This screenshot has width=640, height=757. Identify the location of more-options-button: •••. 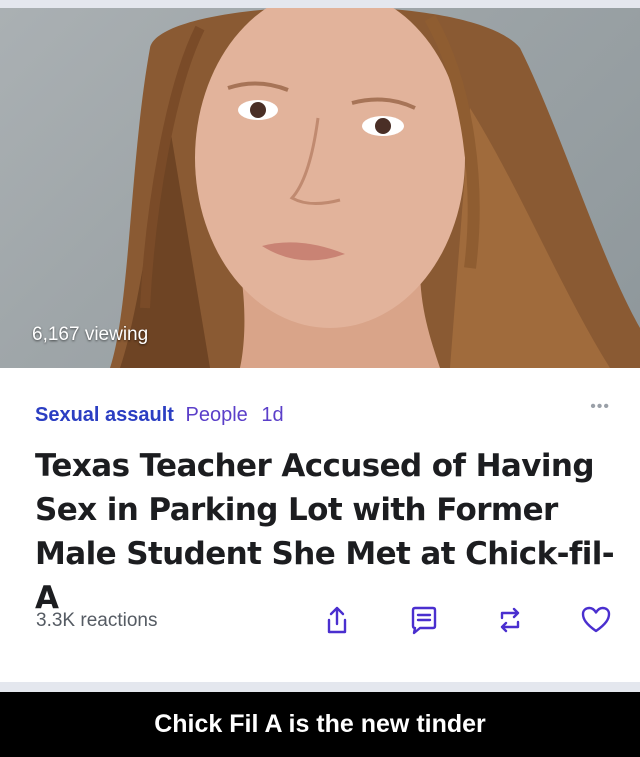
(600, 407).